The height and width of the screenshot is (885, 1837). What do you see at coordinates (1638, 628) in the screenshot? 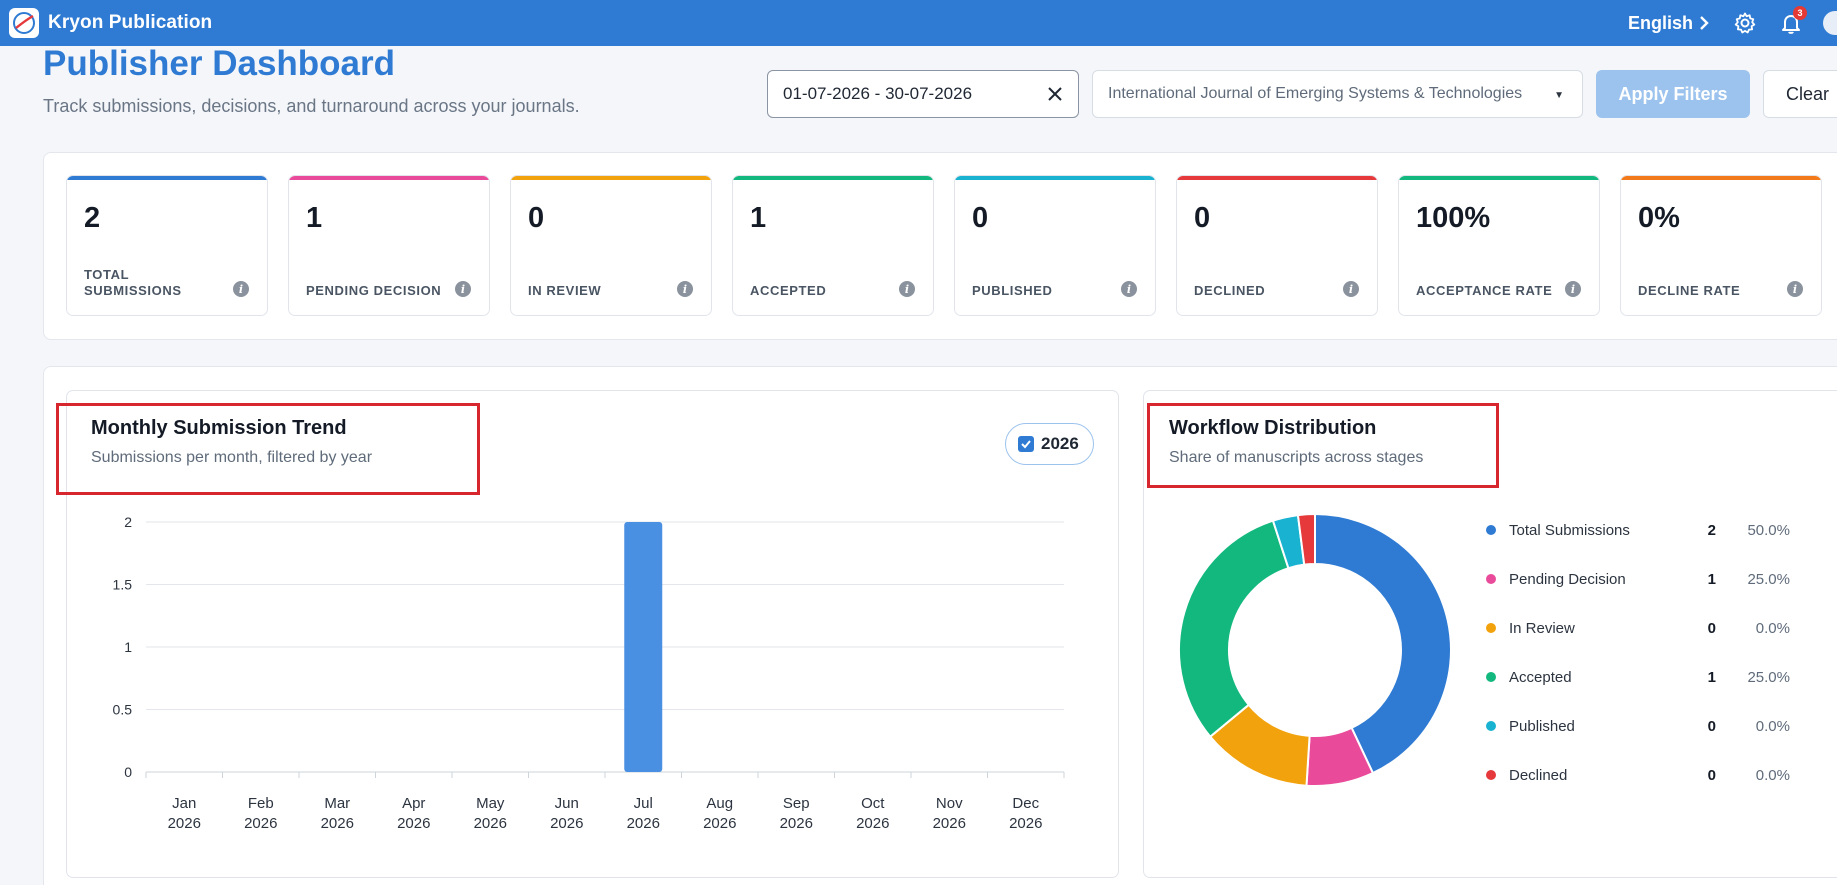
I see `legend-item: In Review 0 0.0%` at bounding box center [1638, 628].